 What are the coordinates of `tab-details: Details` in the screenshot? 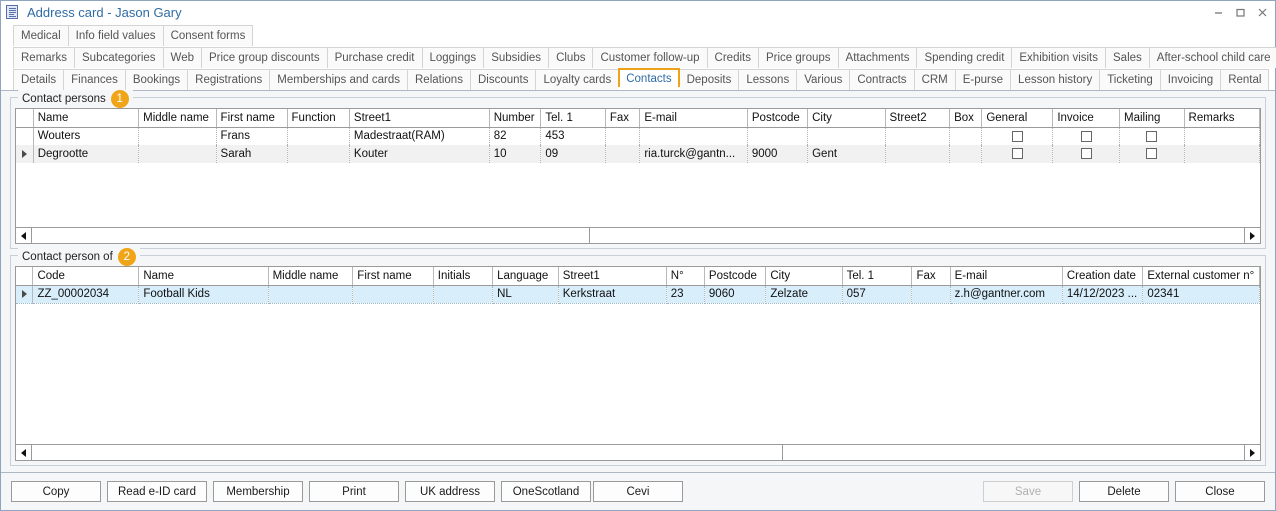 It's located at (39, 79).